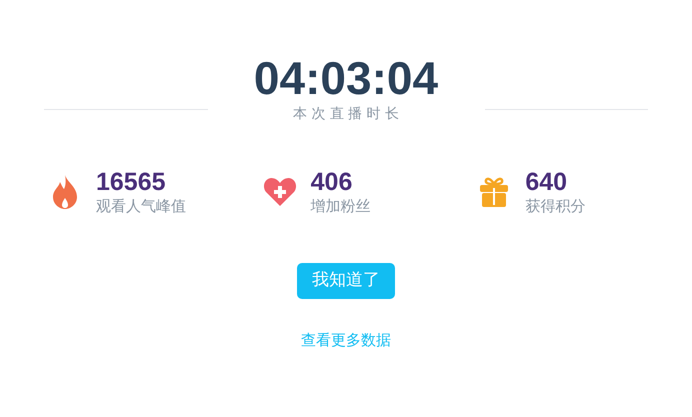  Describe the element at coordinates (346, 281) in the screenshot. I see `confirm-button: 我知道了` at that location.